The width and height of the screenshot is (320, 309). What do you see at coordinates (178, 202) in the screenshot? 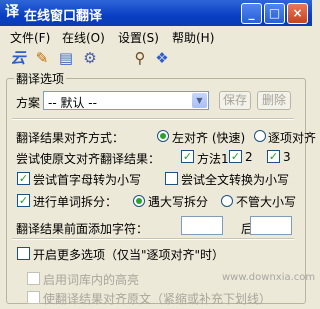
I see `split-upper-label: 遇大写拆分` at bounding box center [178, 202].